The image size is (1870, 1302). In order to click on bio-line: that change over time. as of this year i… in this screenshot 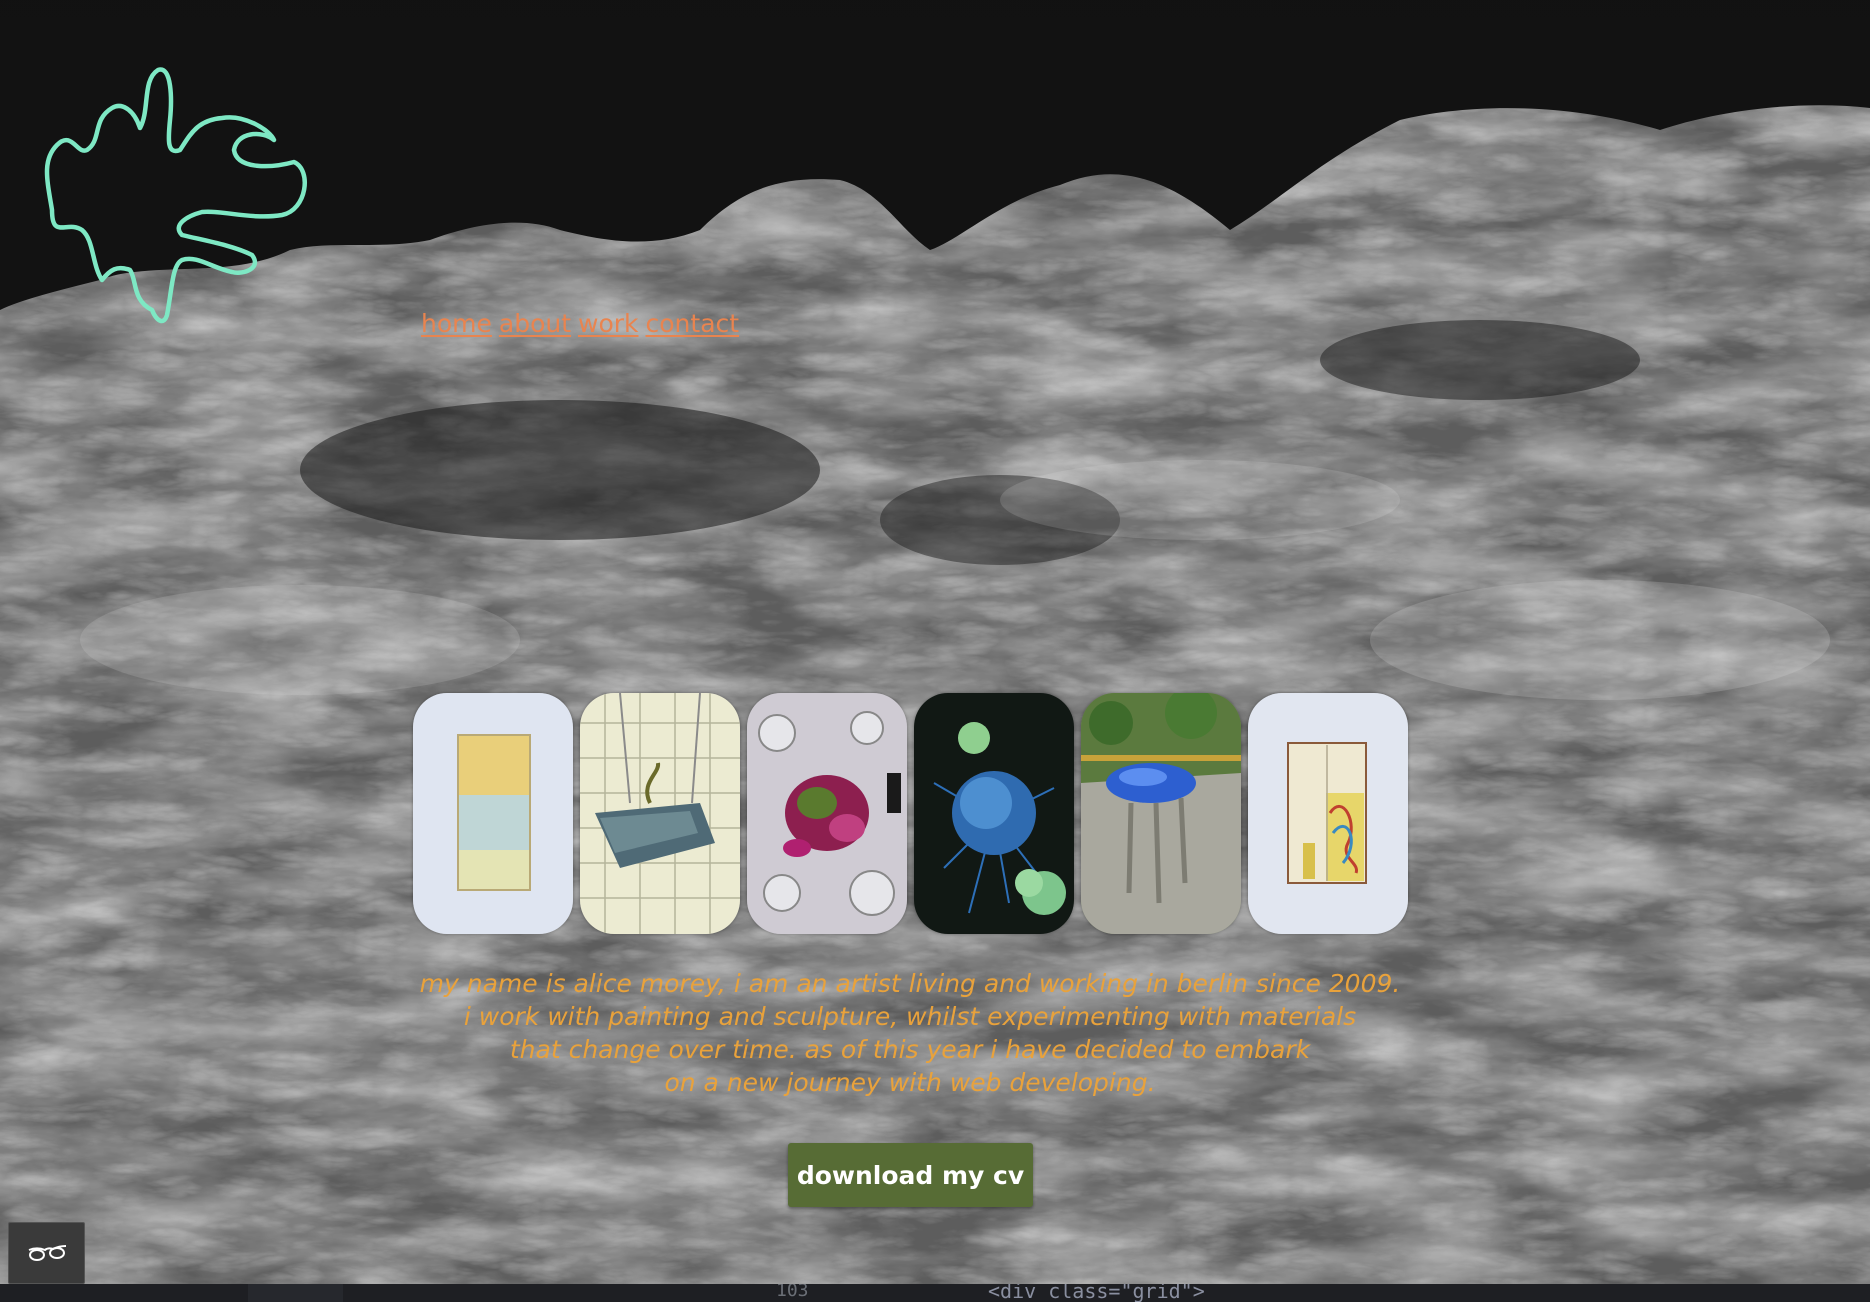, I will do `click(910, 1049)`.